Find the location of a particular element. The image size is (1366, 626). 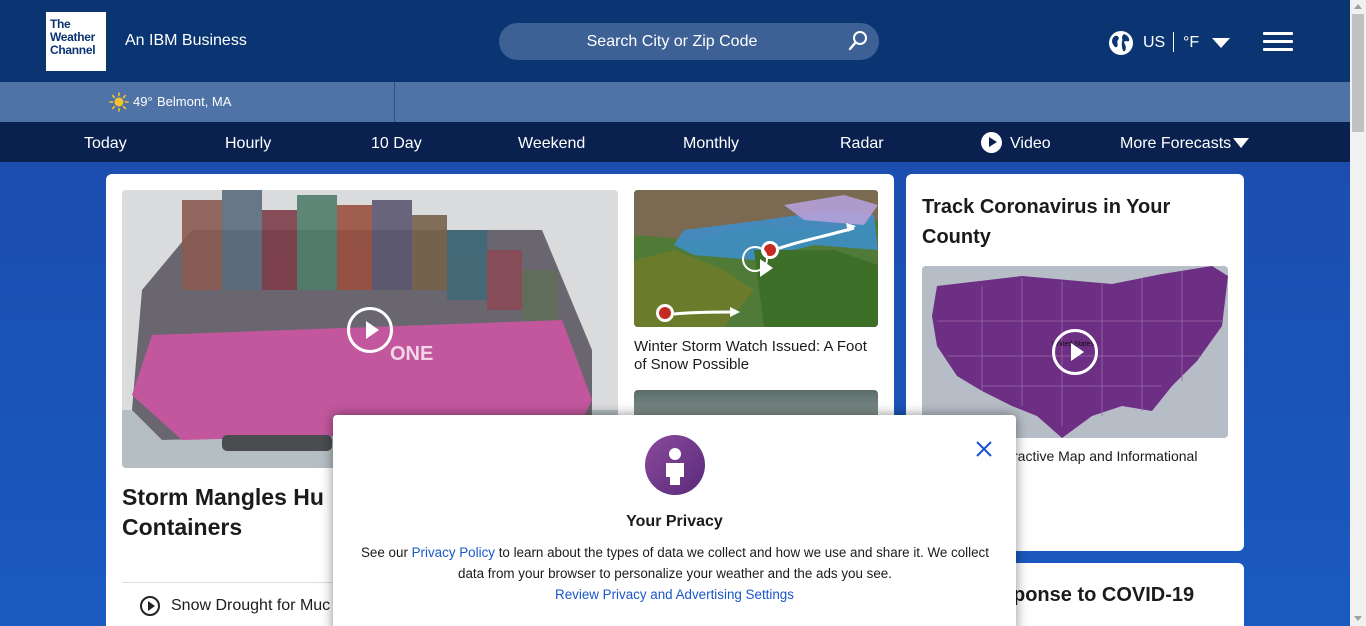

privacy-settings-link: Review Privacy and Advertising Settings is located at coordinates (674, 594).